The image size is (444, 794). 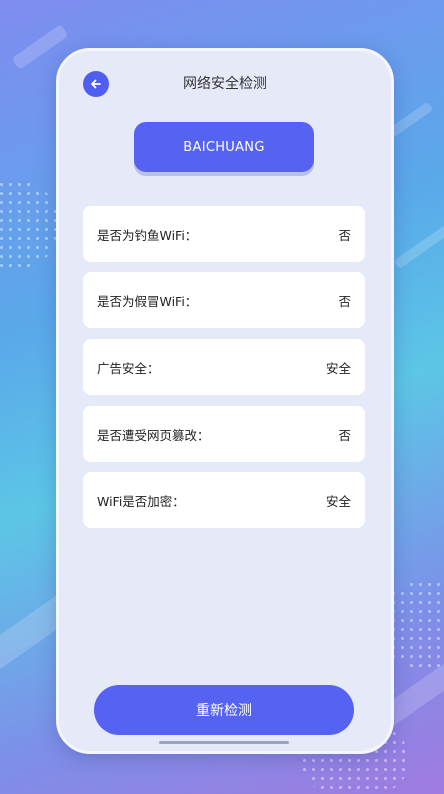 What do you see at coordinates (224, 742) in the screenshot?
I see `home-indicator` at bounding box center [224, 742].